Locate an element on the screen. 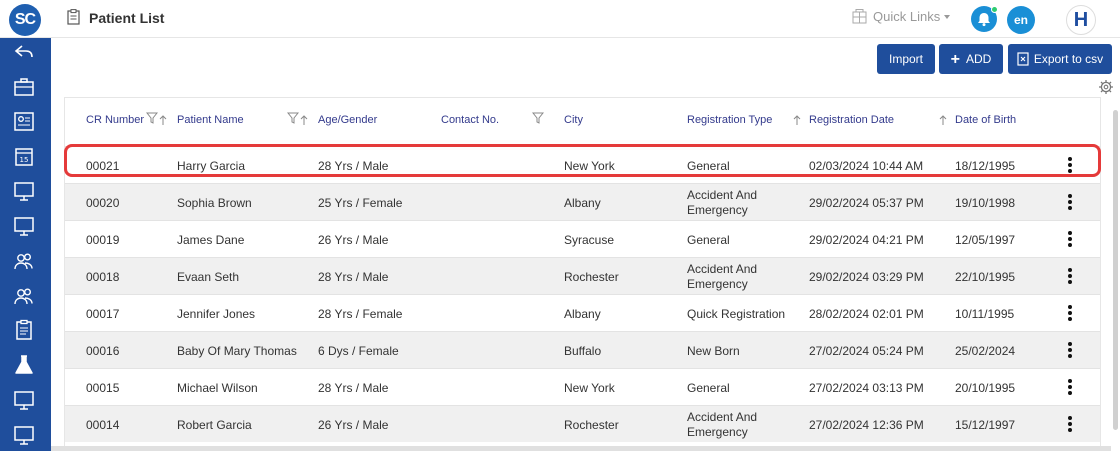 This screenshot has height=452, width=1120. back-arrow-icon is located at coordinates (24, 52).